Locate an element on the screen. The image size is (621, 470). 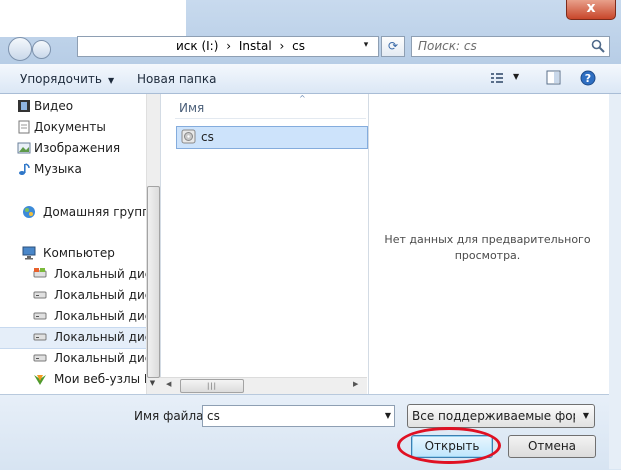
column-header-name: Имя is located at coordinates (191, 108).